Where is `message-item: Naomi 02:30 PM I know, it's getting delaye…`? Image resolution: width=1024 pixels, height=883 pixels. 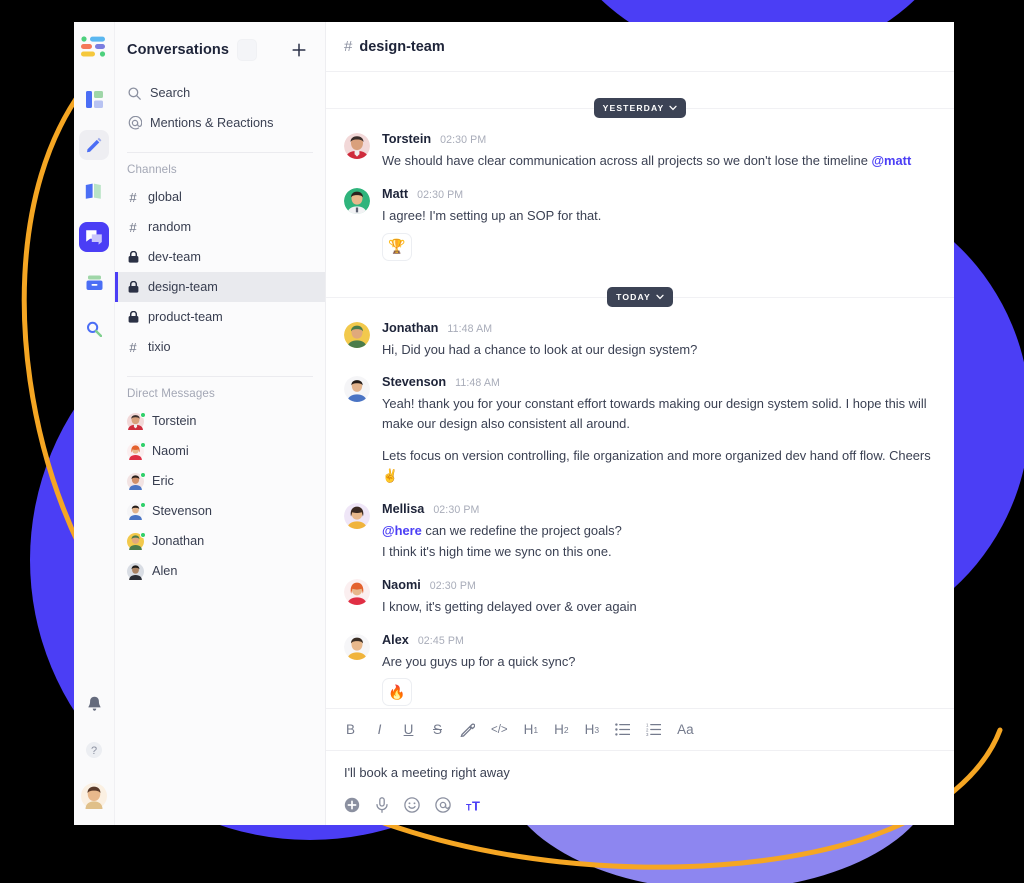 message-item: Naomi 02:30 PM I know, it's getting delaye… is located at coordinates (640, 597).